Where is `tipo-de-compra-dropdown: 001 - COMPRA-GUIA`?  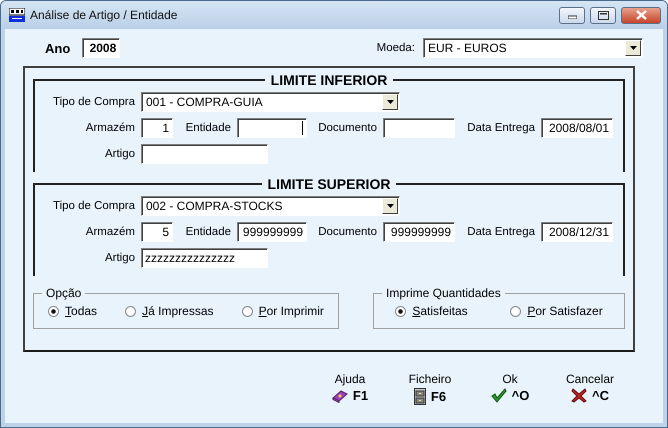 tipo-de-compra-dropdown: 001 - COMPRA-GUIA is located at coordinates (270, 102).